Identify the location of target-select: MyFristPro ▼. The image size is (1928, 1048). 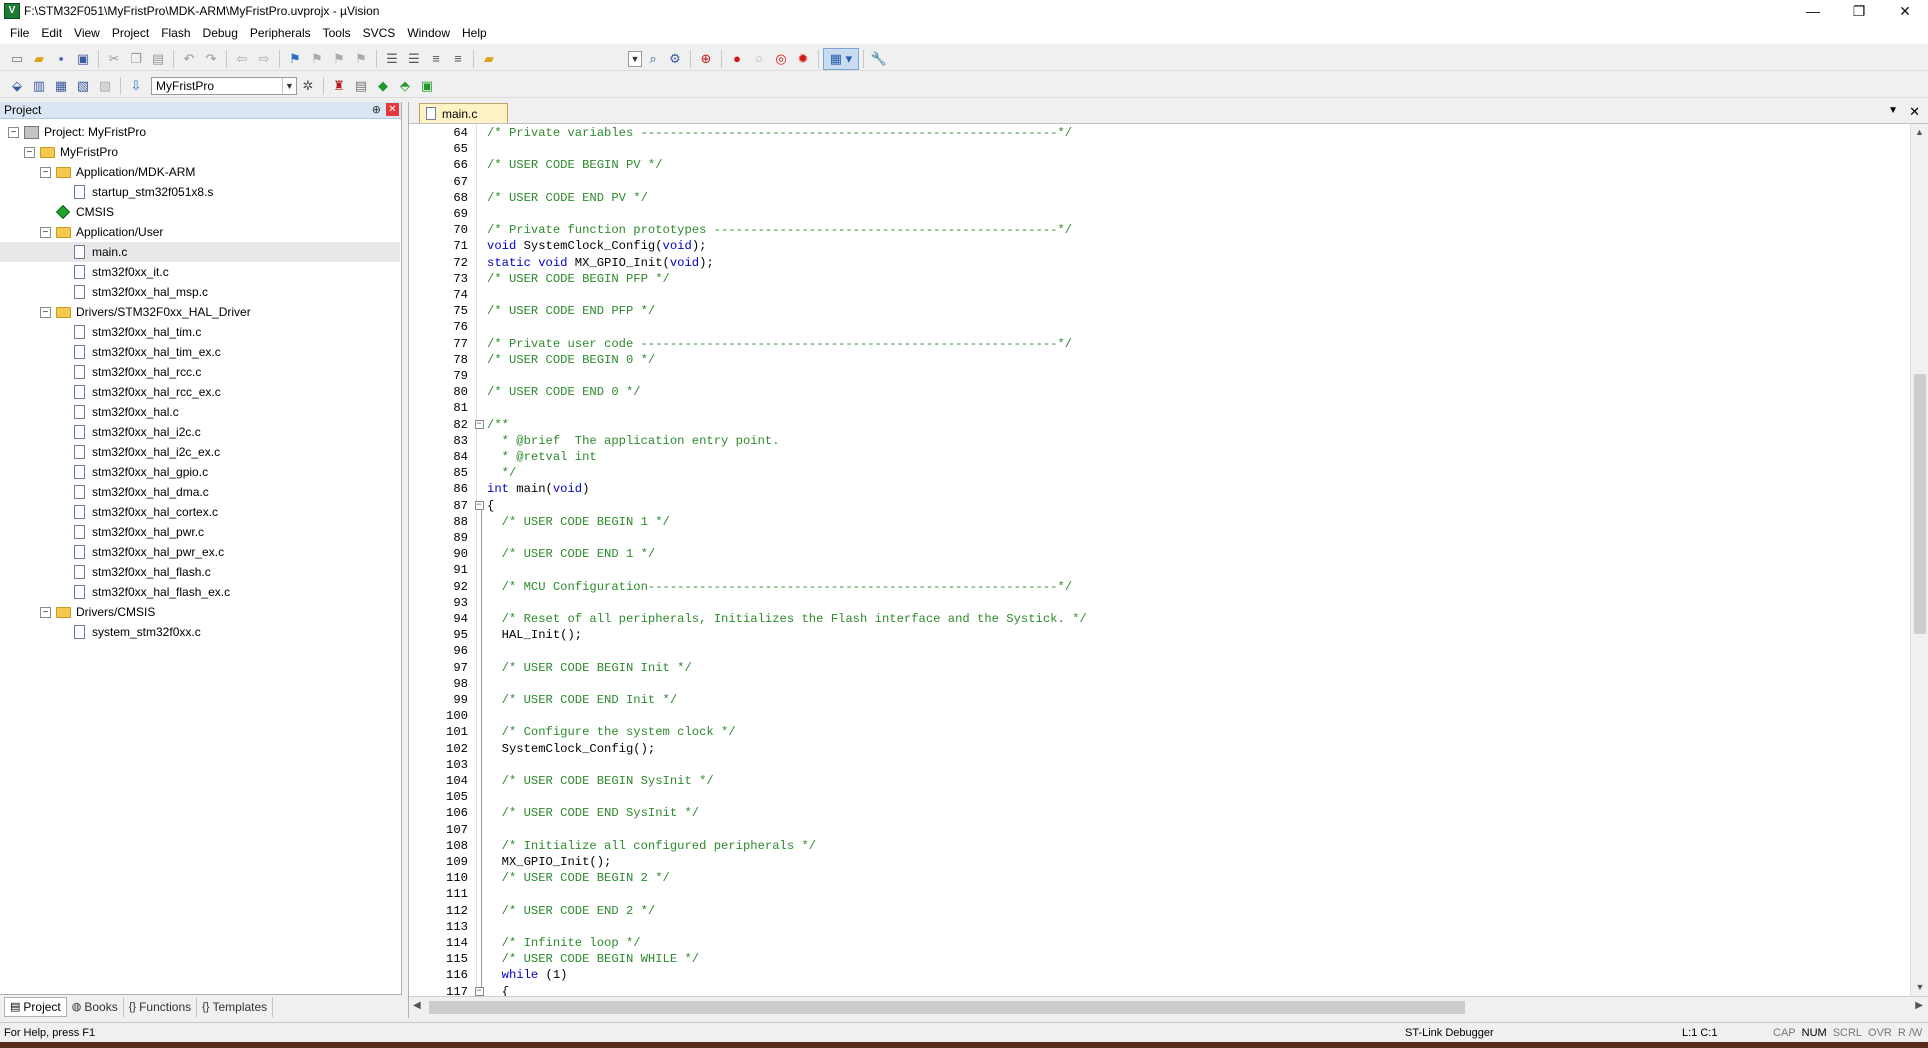
(224, 85).